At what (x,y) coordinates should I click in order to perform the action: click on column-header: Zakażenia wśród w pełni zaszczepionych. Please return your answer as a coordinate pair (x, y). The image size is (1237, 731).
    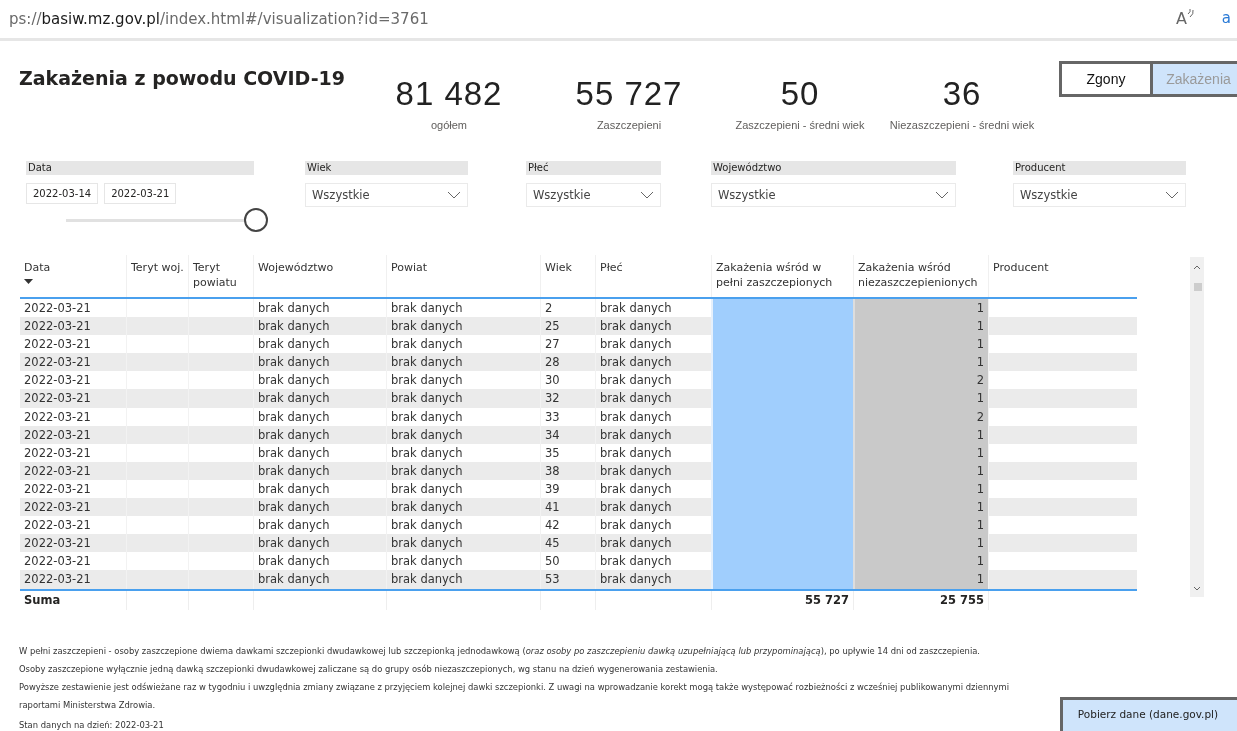
    Looking at the image, I should click on (782, 275).